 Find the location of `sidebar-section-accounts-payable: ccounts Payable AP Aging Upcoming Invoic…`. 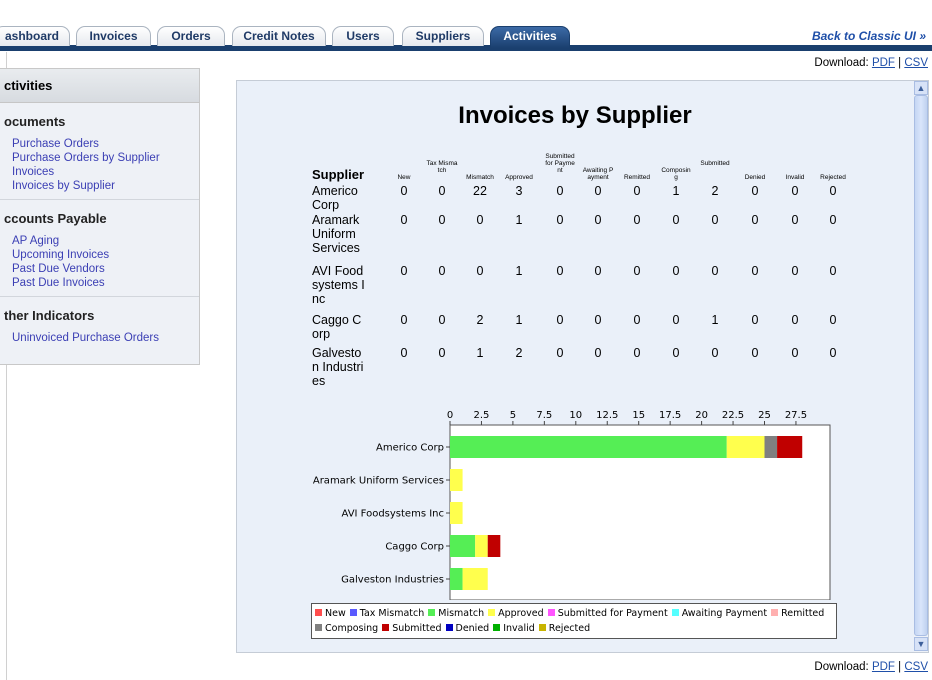

sidebar-section-accounts-payable: ccounts Payable AP Aging Upcoming Invoic… is located at coordinates (99, 248).